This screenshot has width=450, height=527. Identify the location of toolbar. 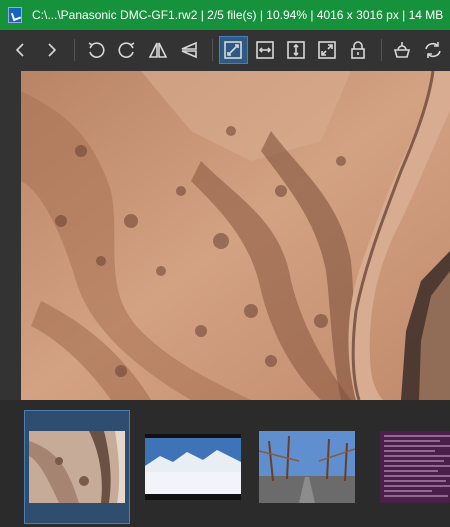
(225, 50).